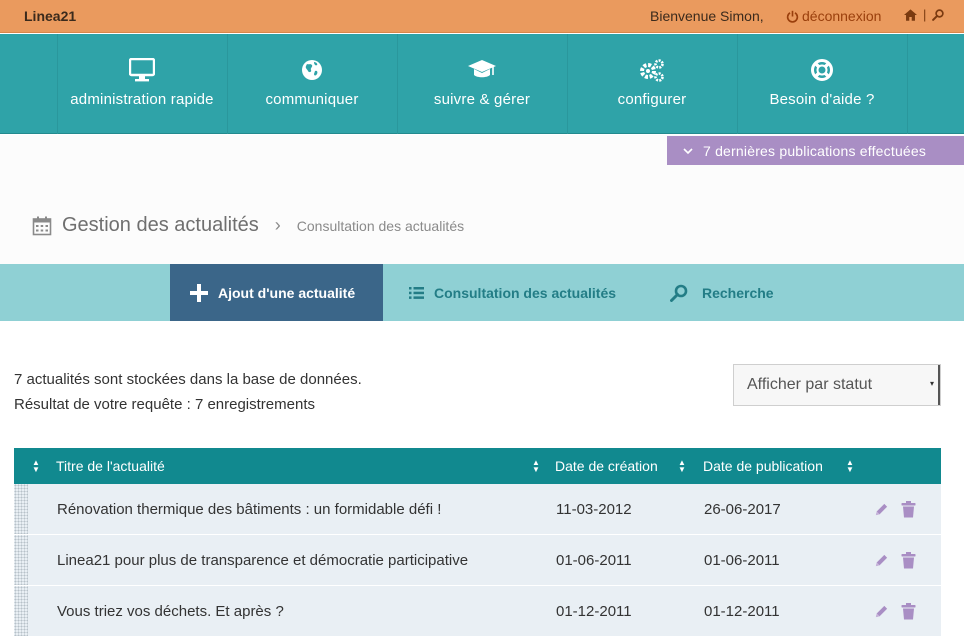 The height and width of the screenshot is (639, 964). Describe the element at coordinates (277, 225) in the screenshot. I see `chevron-right-icon: ›` at that location.